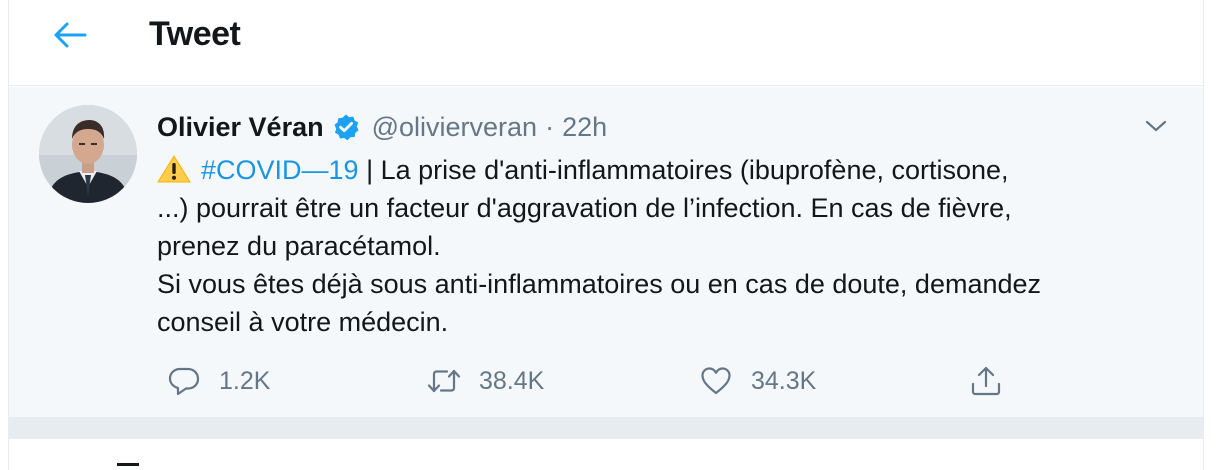 The image size is (1222, 470). I want to click on retweet-icon, so click(444, 381).